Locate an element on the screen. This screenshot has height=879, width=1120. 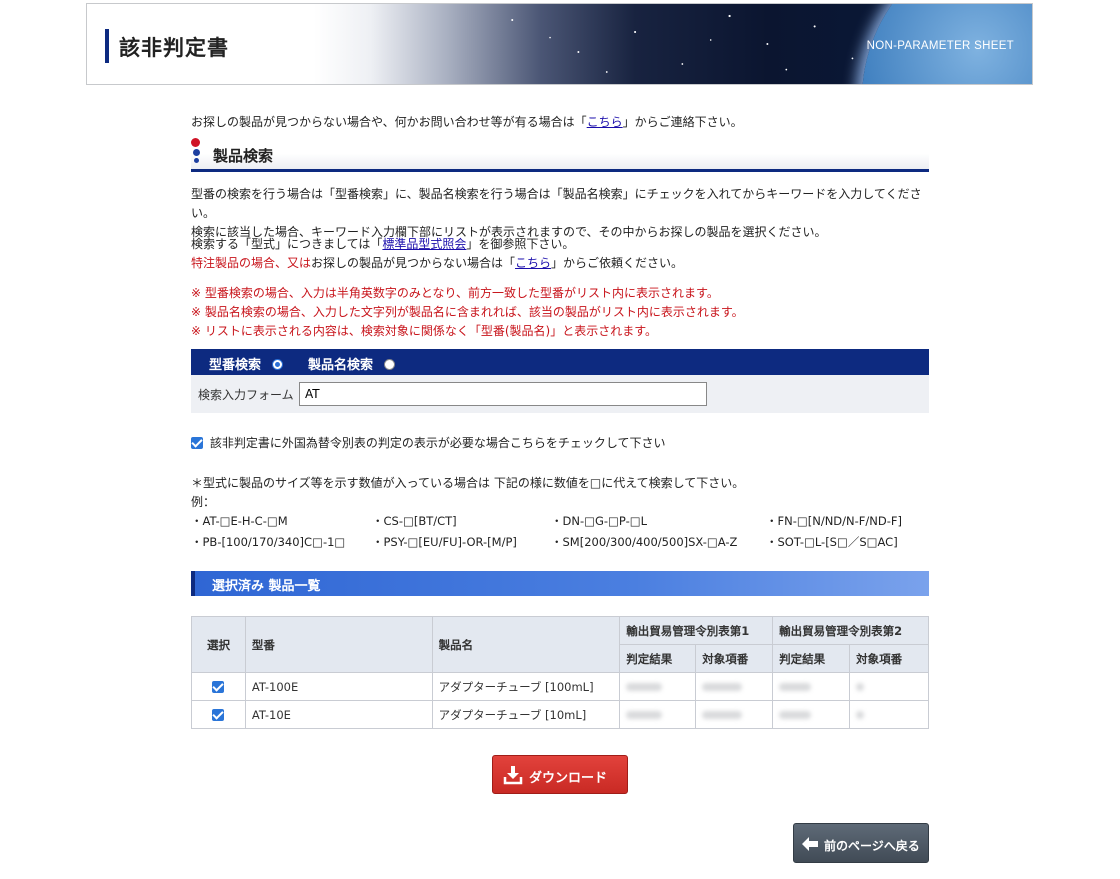
back-button: 前のページへ戻る is located at coordinates (861, 843).